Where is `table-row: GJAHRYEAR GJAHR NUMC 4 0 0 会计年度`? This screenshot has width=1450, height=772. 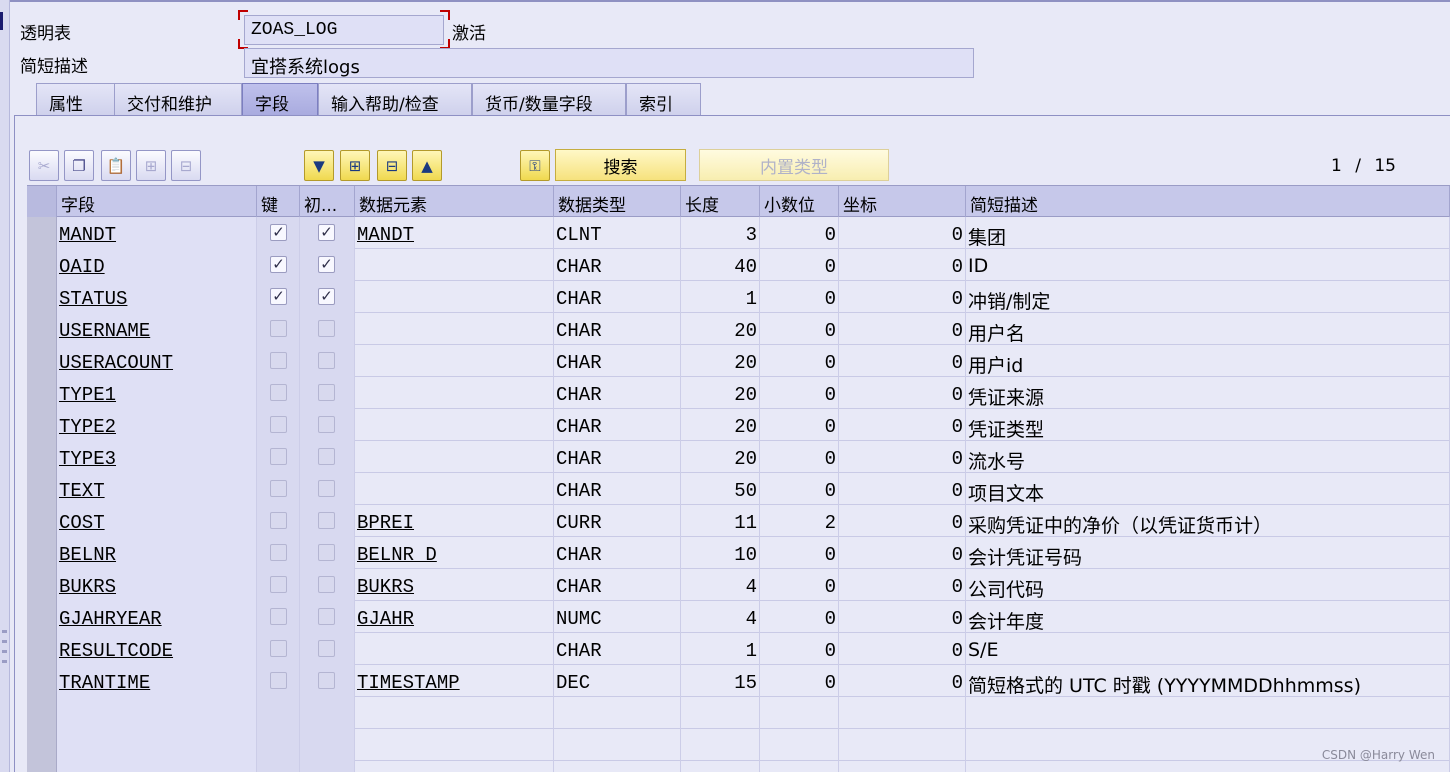
table-row: GJAHRYEAR GJAHR NUMC 4 0 0 会计年度 is located at coordinates (738, 617).